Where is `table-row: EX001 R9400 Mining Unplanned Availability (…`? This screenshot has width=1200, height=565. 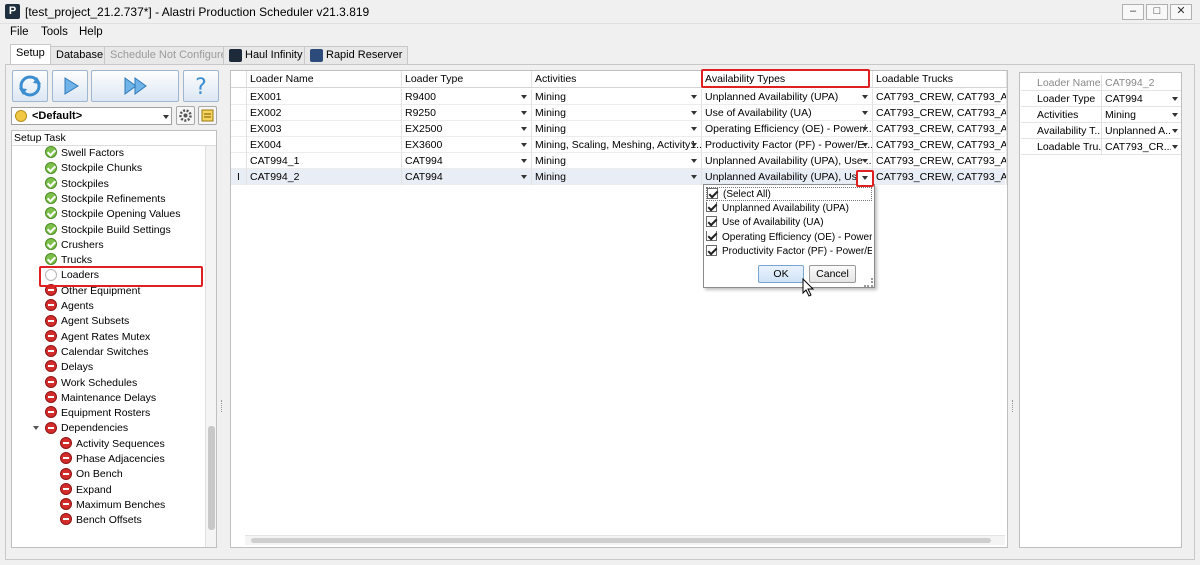
table-row: EX001 R9400 Mining Unplanned Availability (… is located at coordinates (619, 97).